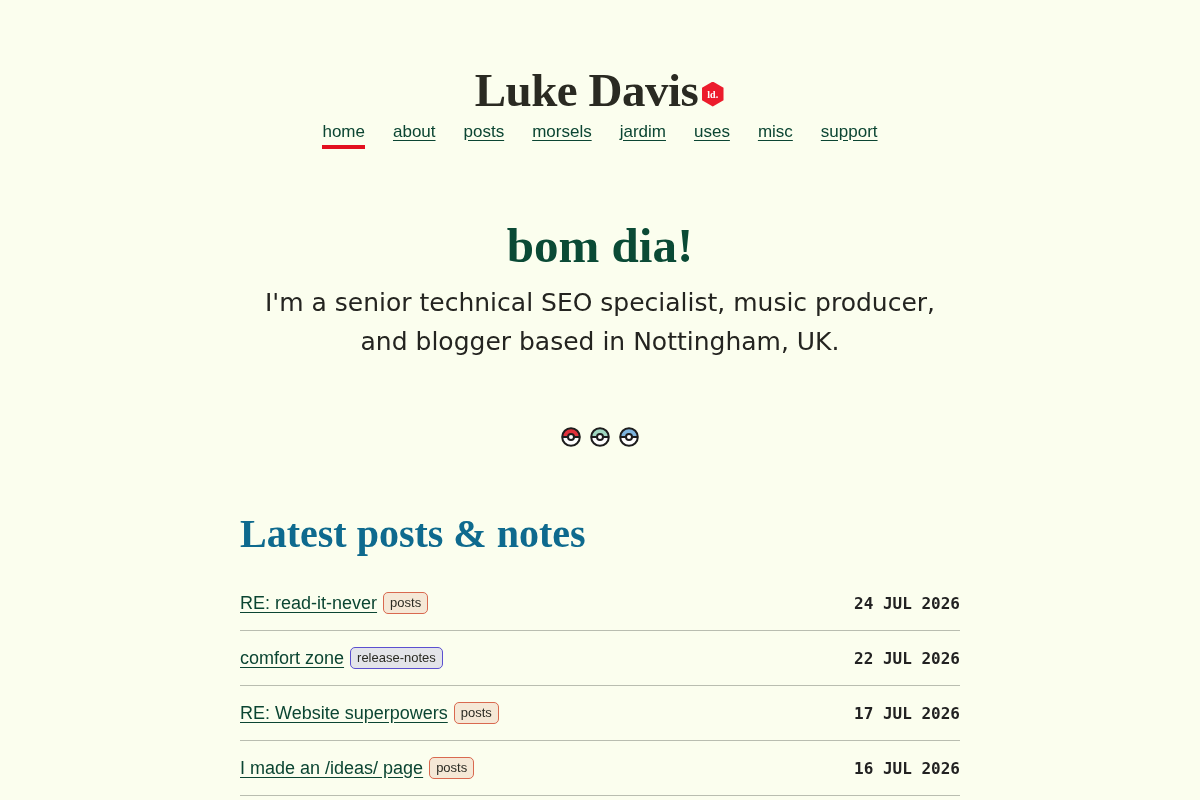  Describe the element at coordinates (713, 94) in the screenshot. I see `logo-badge: ld.` at that location.